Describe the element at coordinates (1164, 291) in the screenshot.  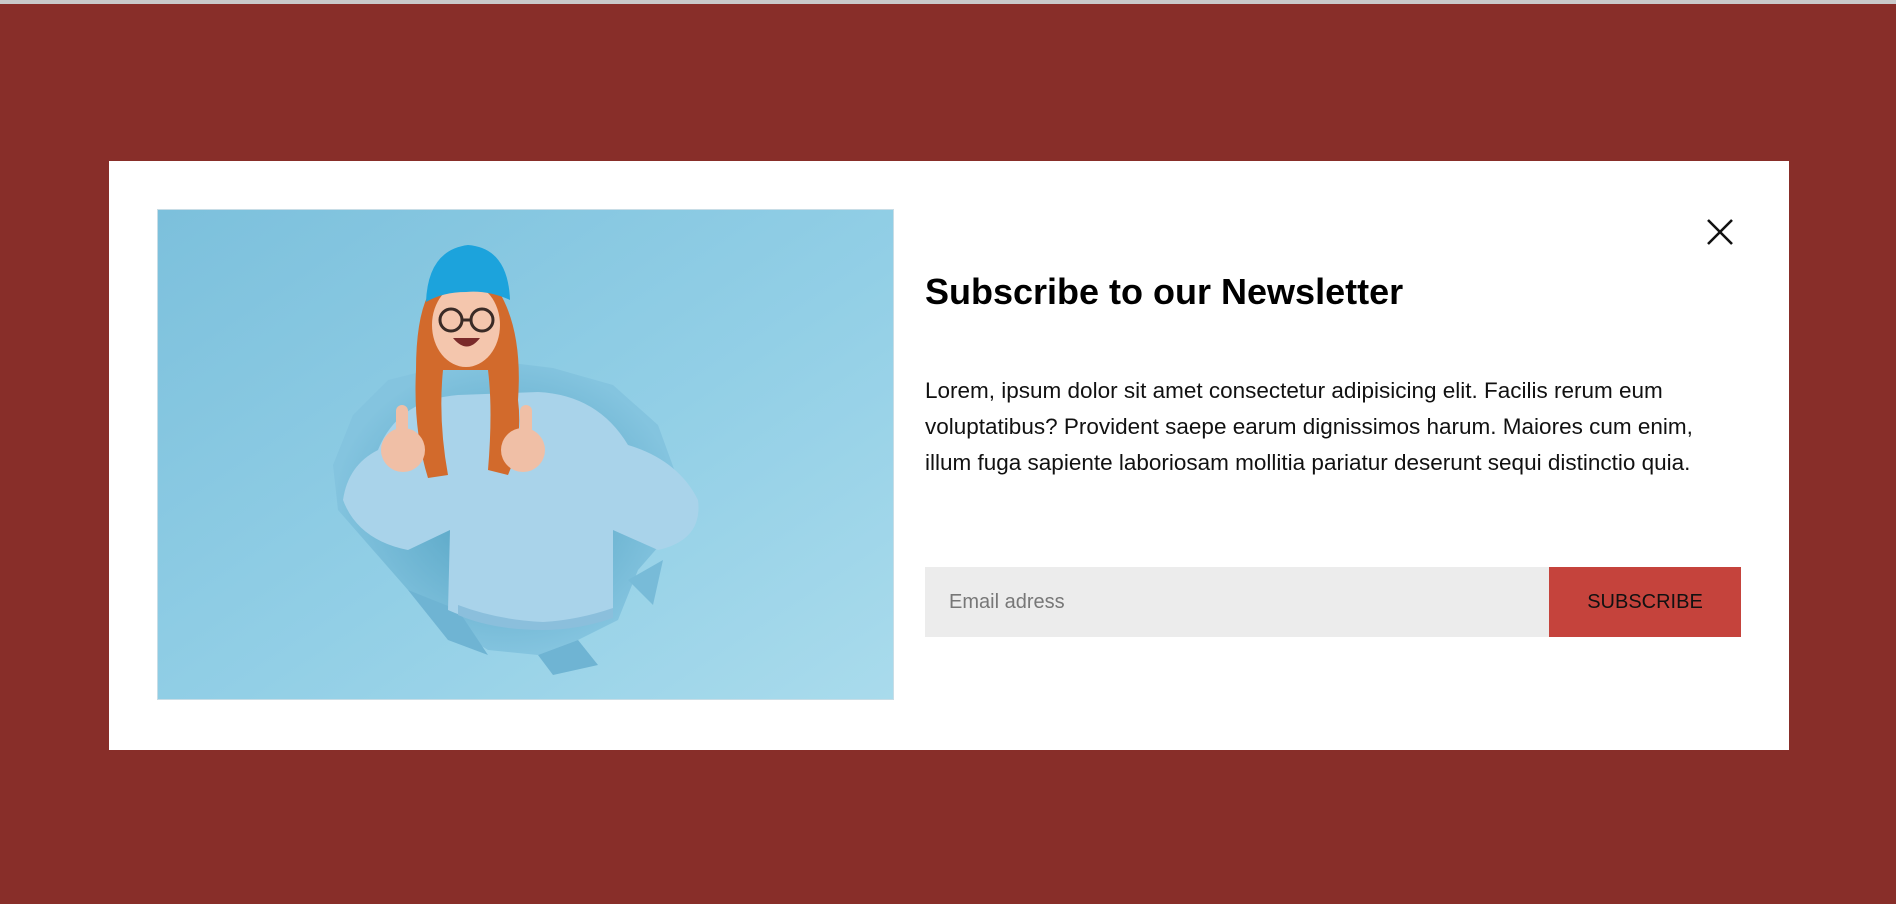
I see `newsletter-title: Subscribe to our Newsletter` at that location.